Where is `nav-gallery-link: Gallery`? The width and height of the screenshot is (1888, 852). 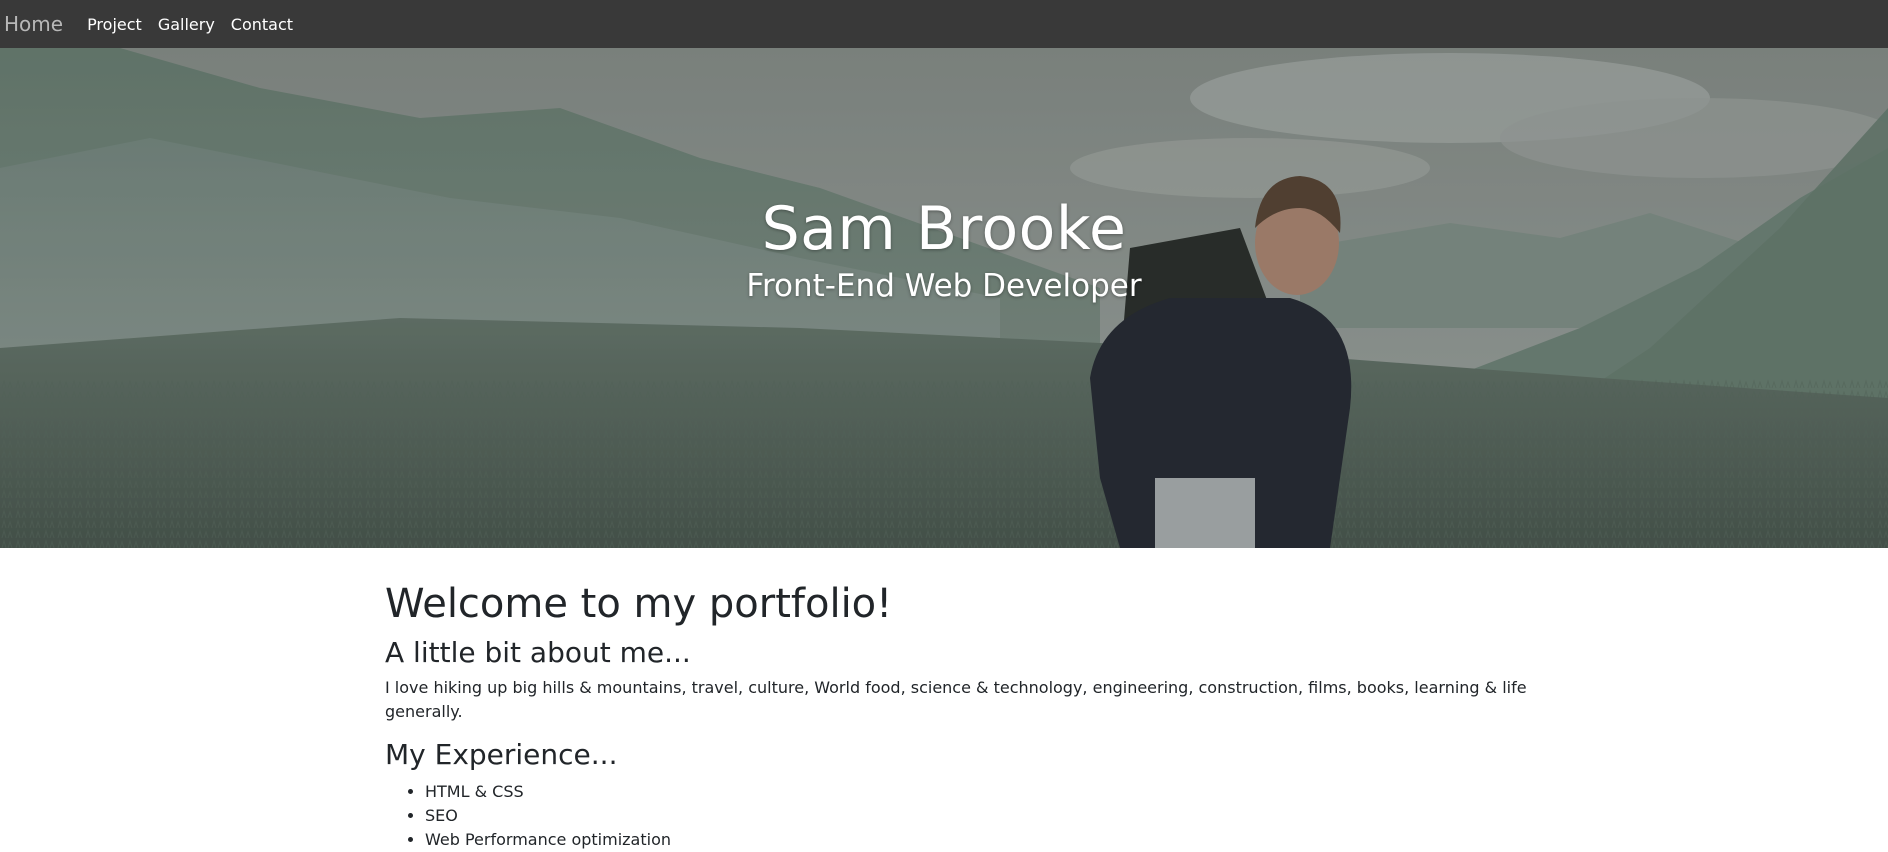 nav-gallery-link: Gallery is located at coordinates (186, 24).